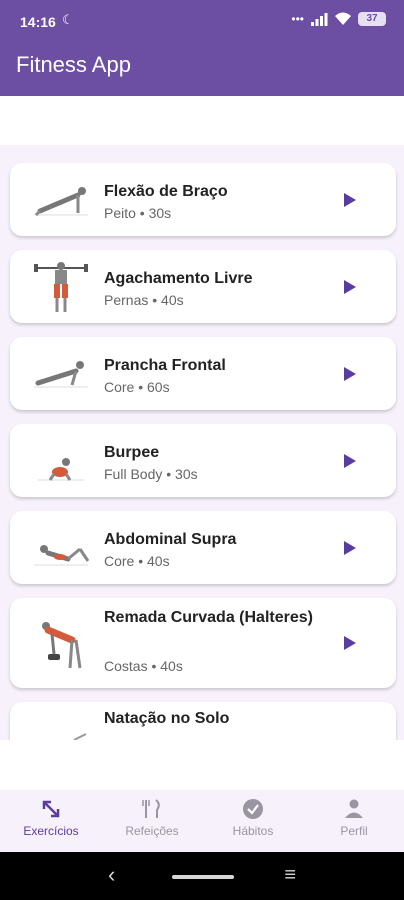 Image resolution: width=404 pixels, height=900 pixels. What do you see at coordinates (151, 808) in the screenshot?
I see `cutlery-icon` at bounding box center [151, 808].